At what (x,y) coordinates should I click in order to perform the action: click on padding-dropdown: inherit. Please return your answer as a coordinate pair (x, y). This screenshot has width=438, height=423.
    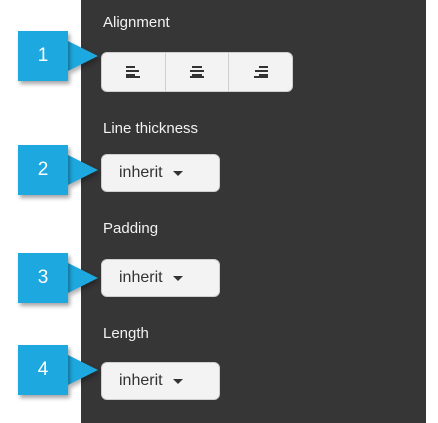
    Looking at the image, I should click on (160, 278).